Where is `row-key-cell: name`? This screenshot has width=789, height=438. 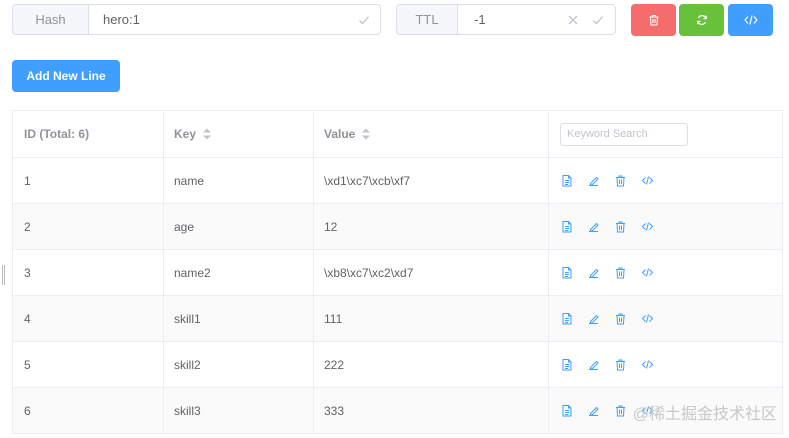
row-key-cell: name is located at coordinates (239, 180).